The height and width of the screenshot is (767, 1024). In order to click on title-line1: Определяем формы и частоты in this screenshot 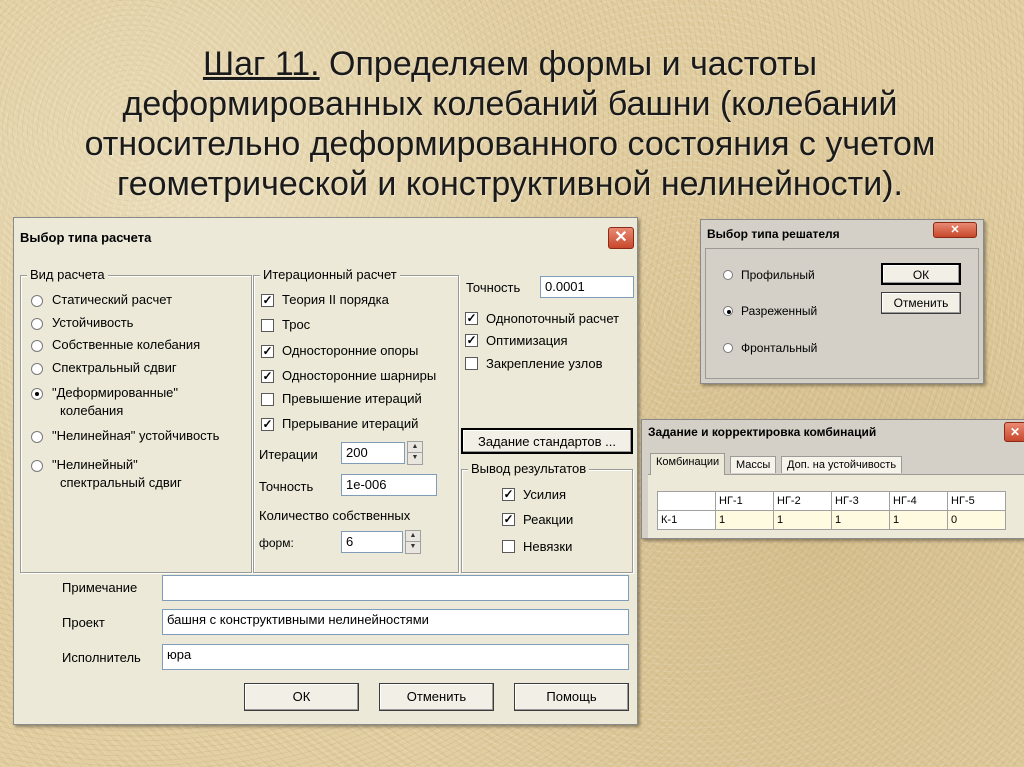, I will do `click(568, 64)`.